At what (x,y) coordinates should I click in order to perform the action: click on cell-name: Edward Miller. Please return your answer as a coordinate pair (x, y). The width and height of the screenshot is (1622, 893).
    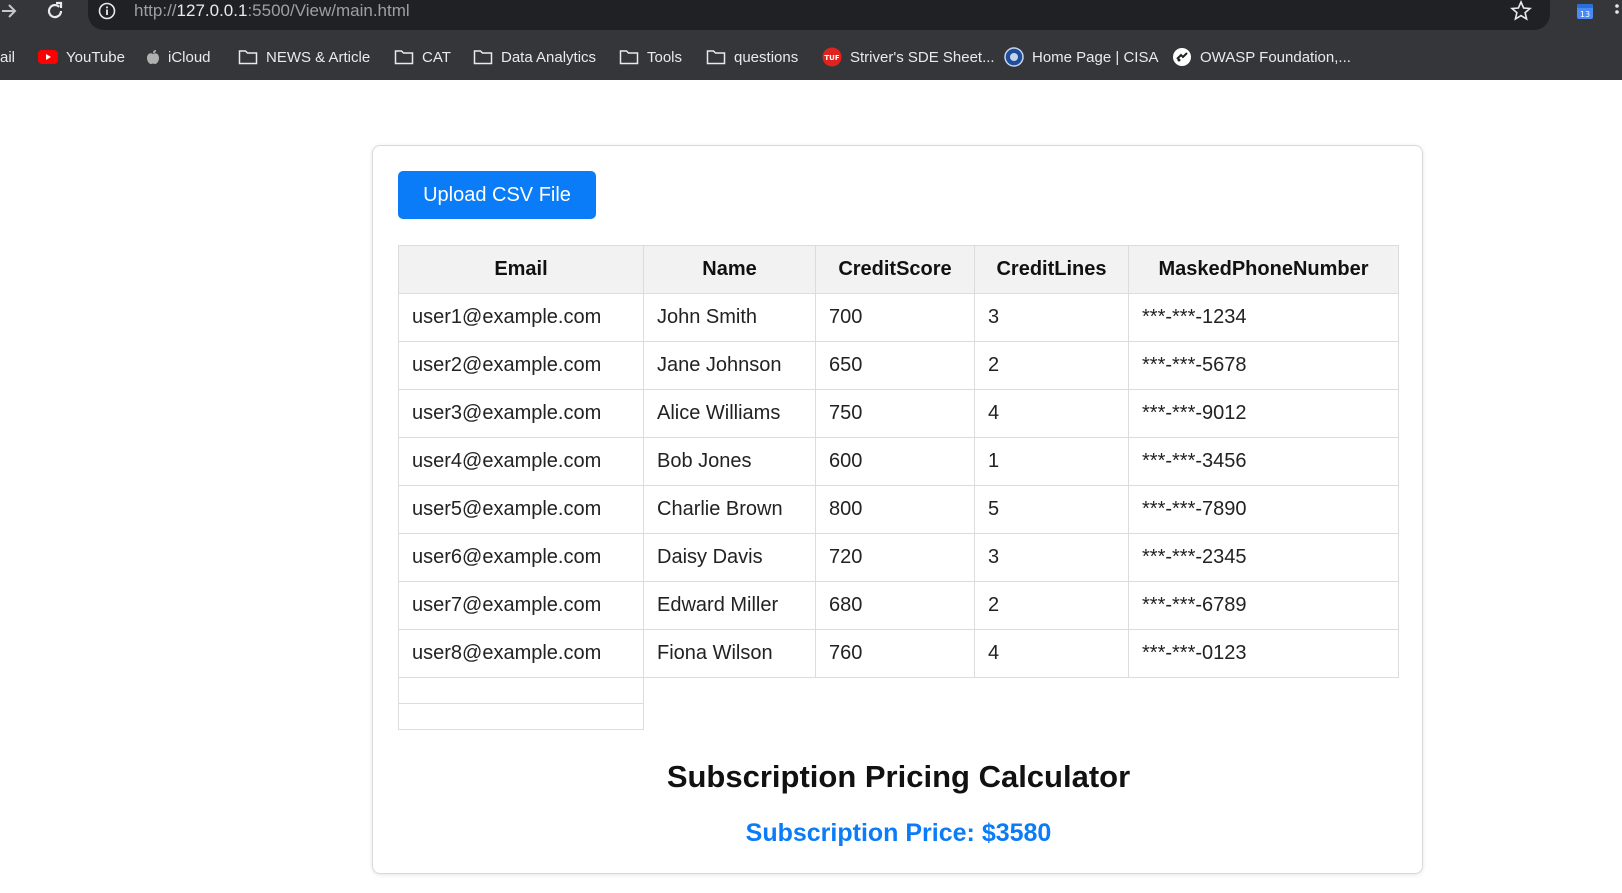
    Looking at the image, I should click on (729, 605).